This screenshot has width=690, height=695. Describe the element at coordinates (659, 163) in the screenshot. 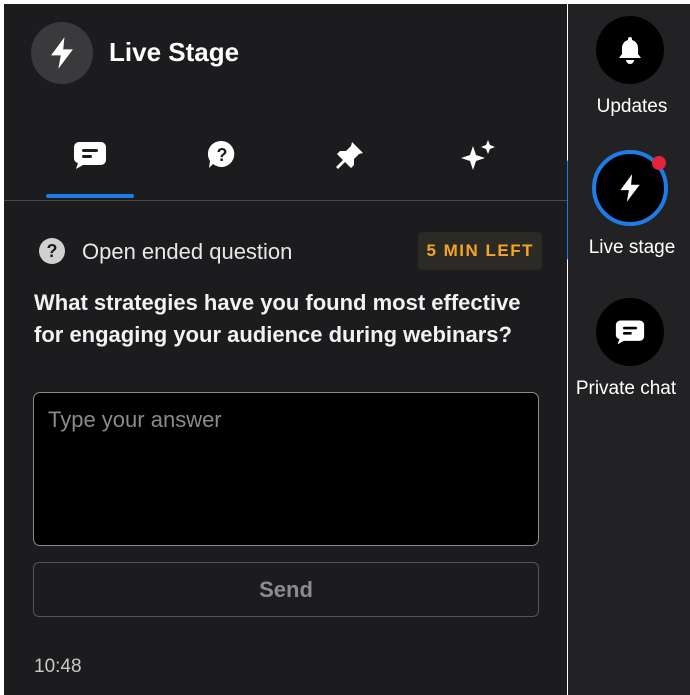

I see `notification-dot` at that location.